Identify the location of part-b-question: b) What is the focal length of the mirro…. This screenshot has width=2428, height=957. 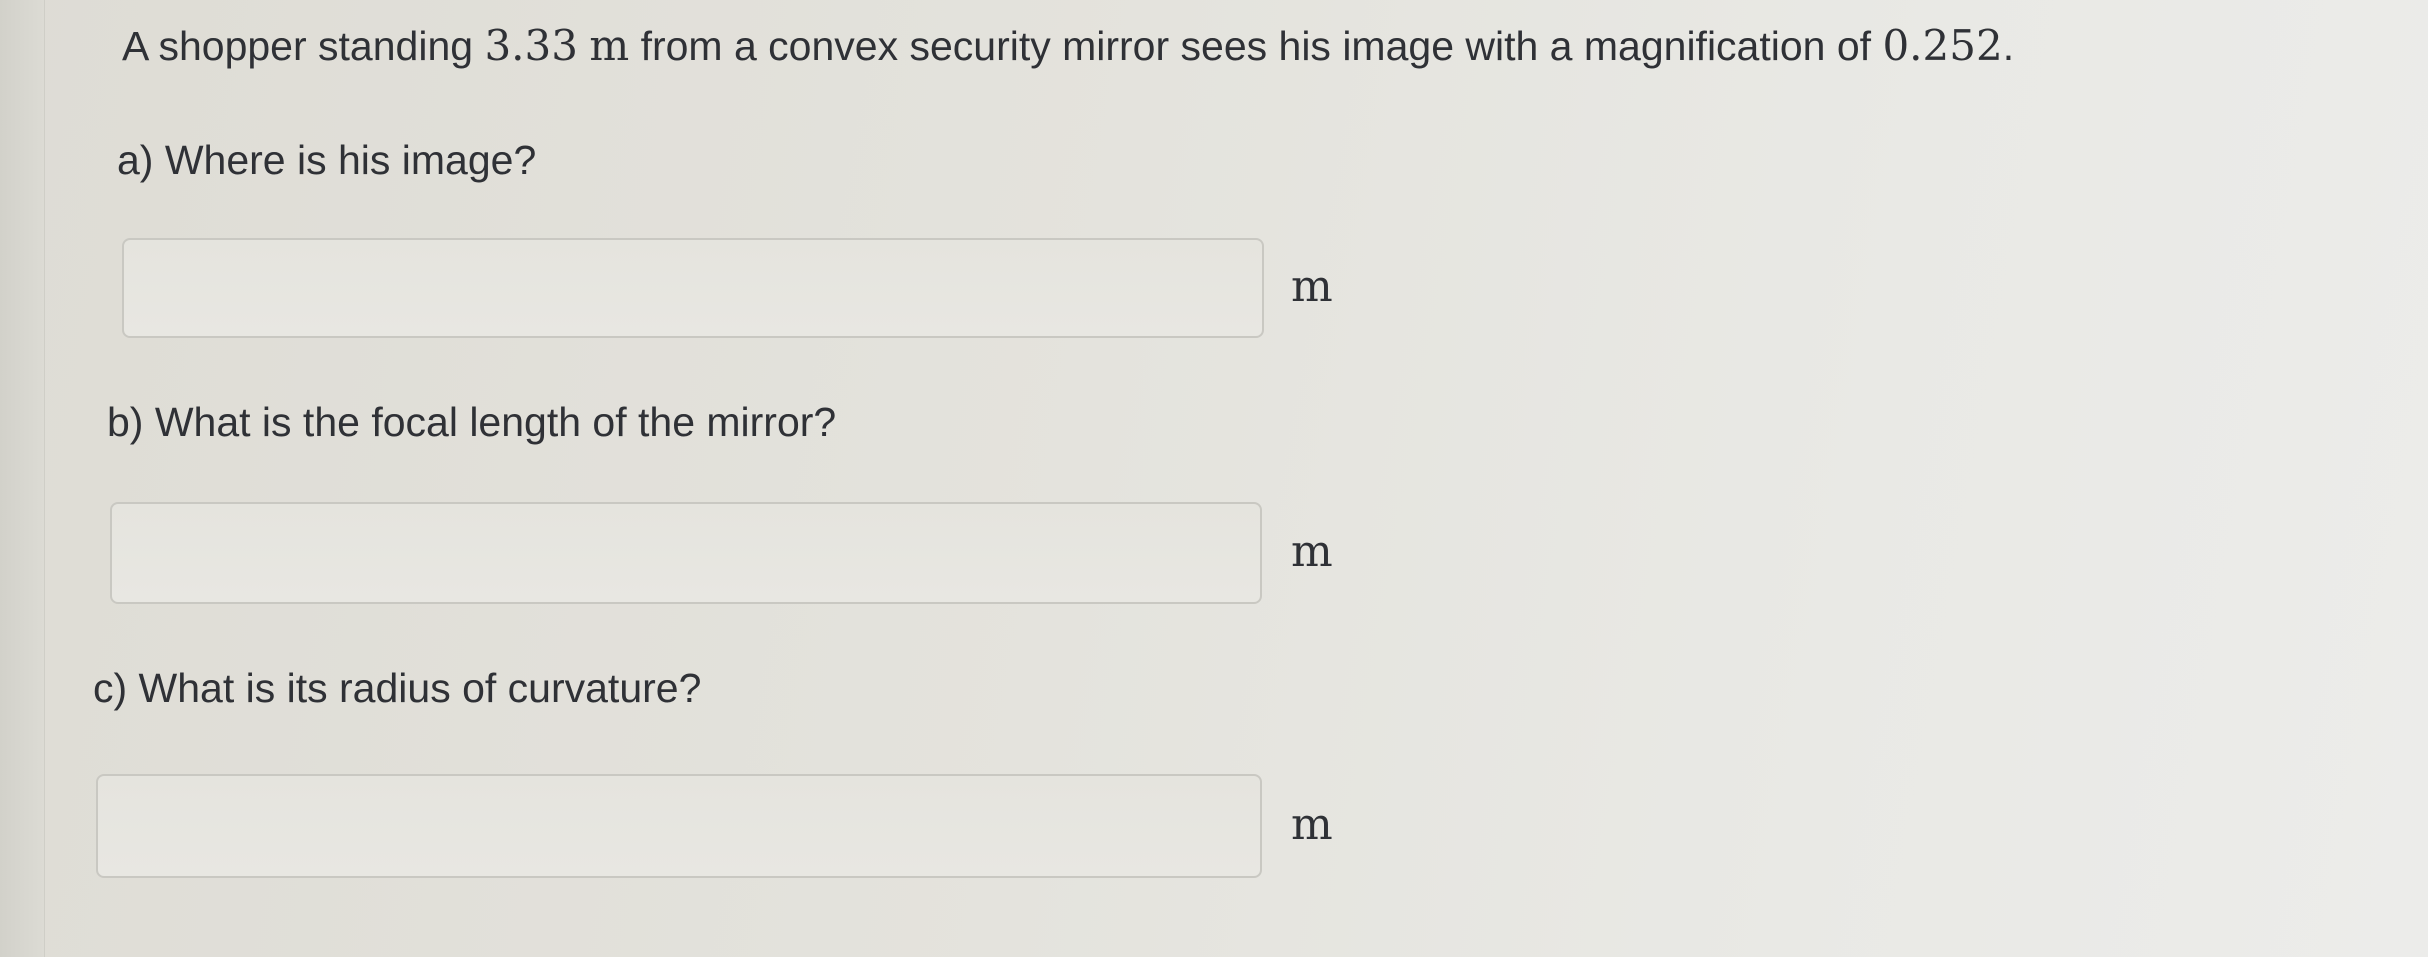
(472, 422).